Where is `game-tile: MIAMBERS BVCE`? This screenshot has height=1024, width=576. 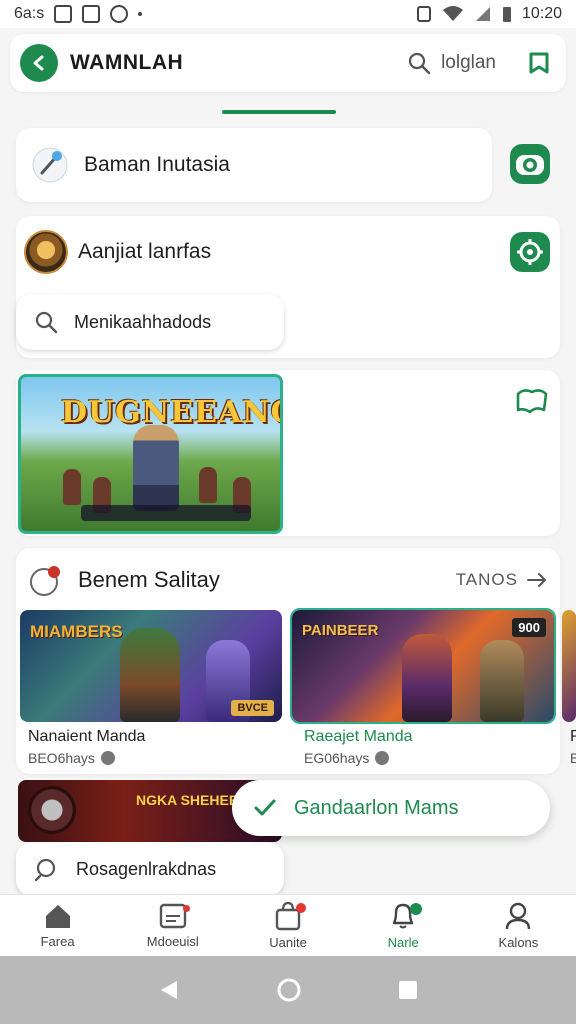
game-tile: MIAMBERS BVCE is located at coordinates (151, 666).